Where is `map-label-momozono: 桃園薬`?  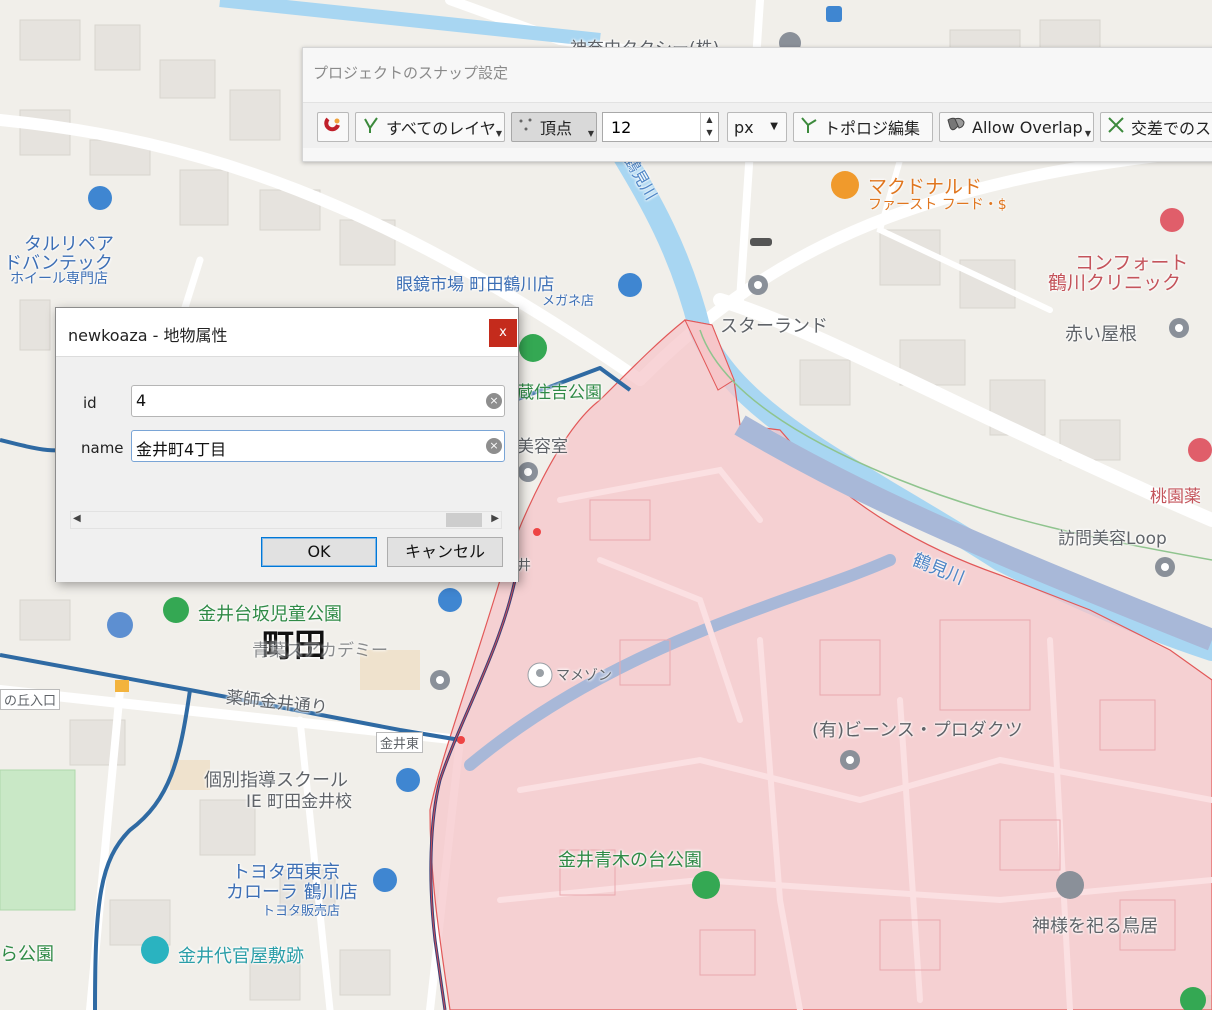 map-label-momozono: 桃園薬 is located at coordinates (1175, 497).